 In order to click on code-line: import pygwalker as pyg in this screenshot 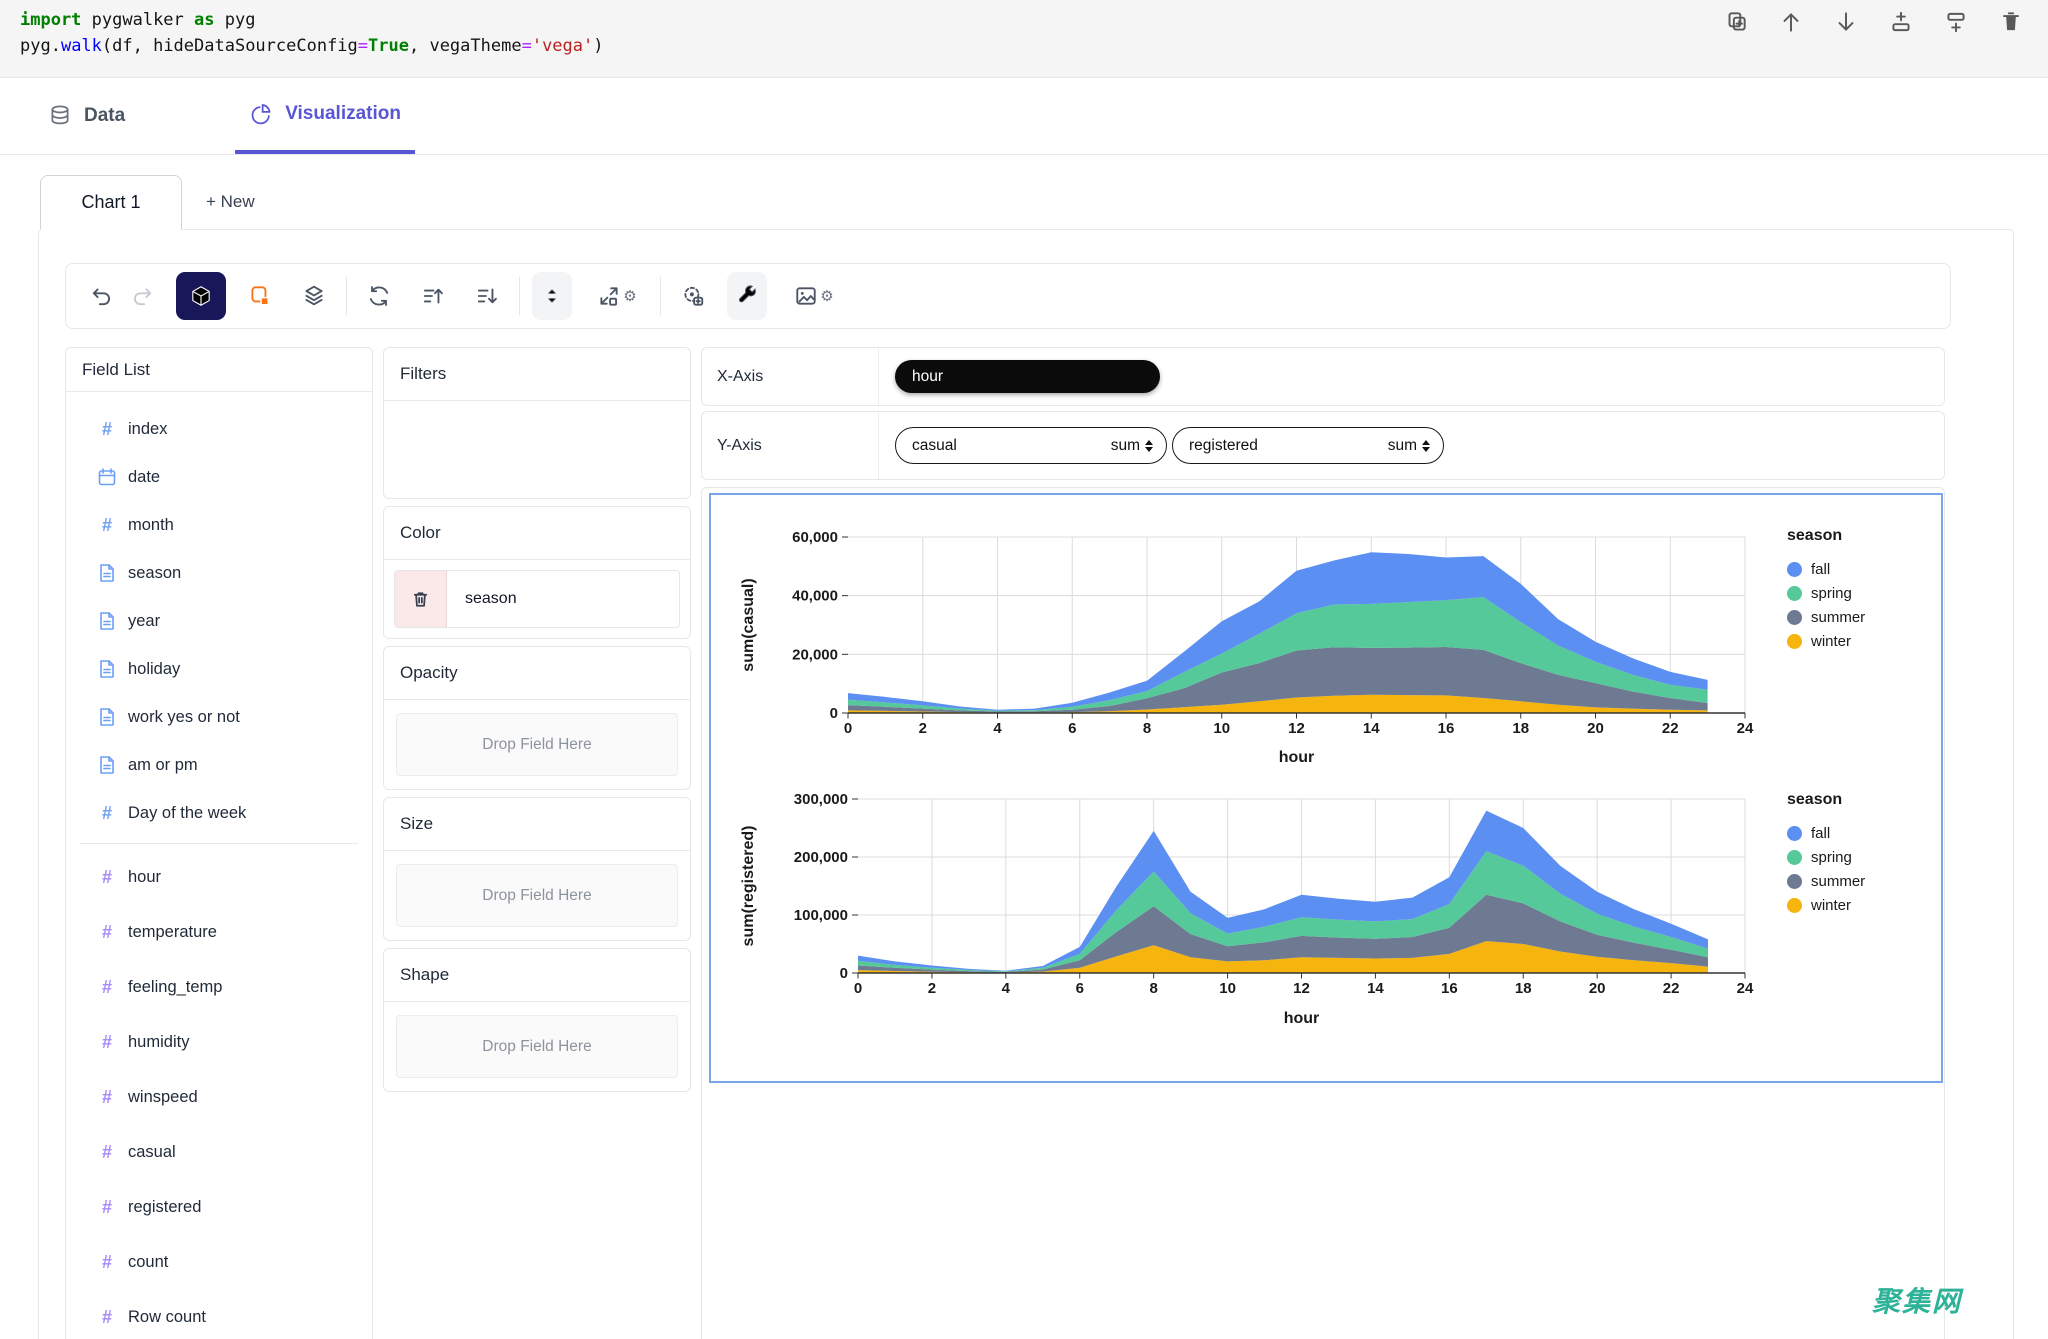, I will do `click(312, 20)`.